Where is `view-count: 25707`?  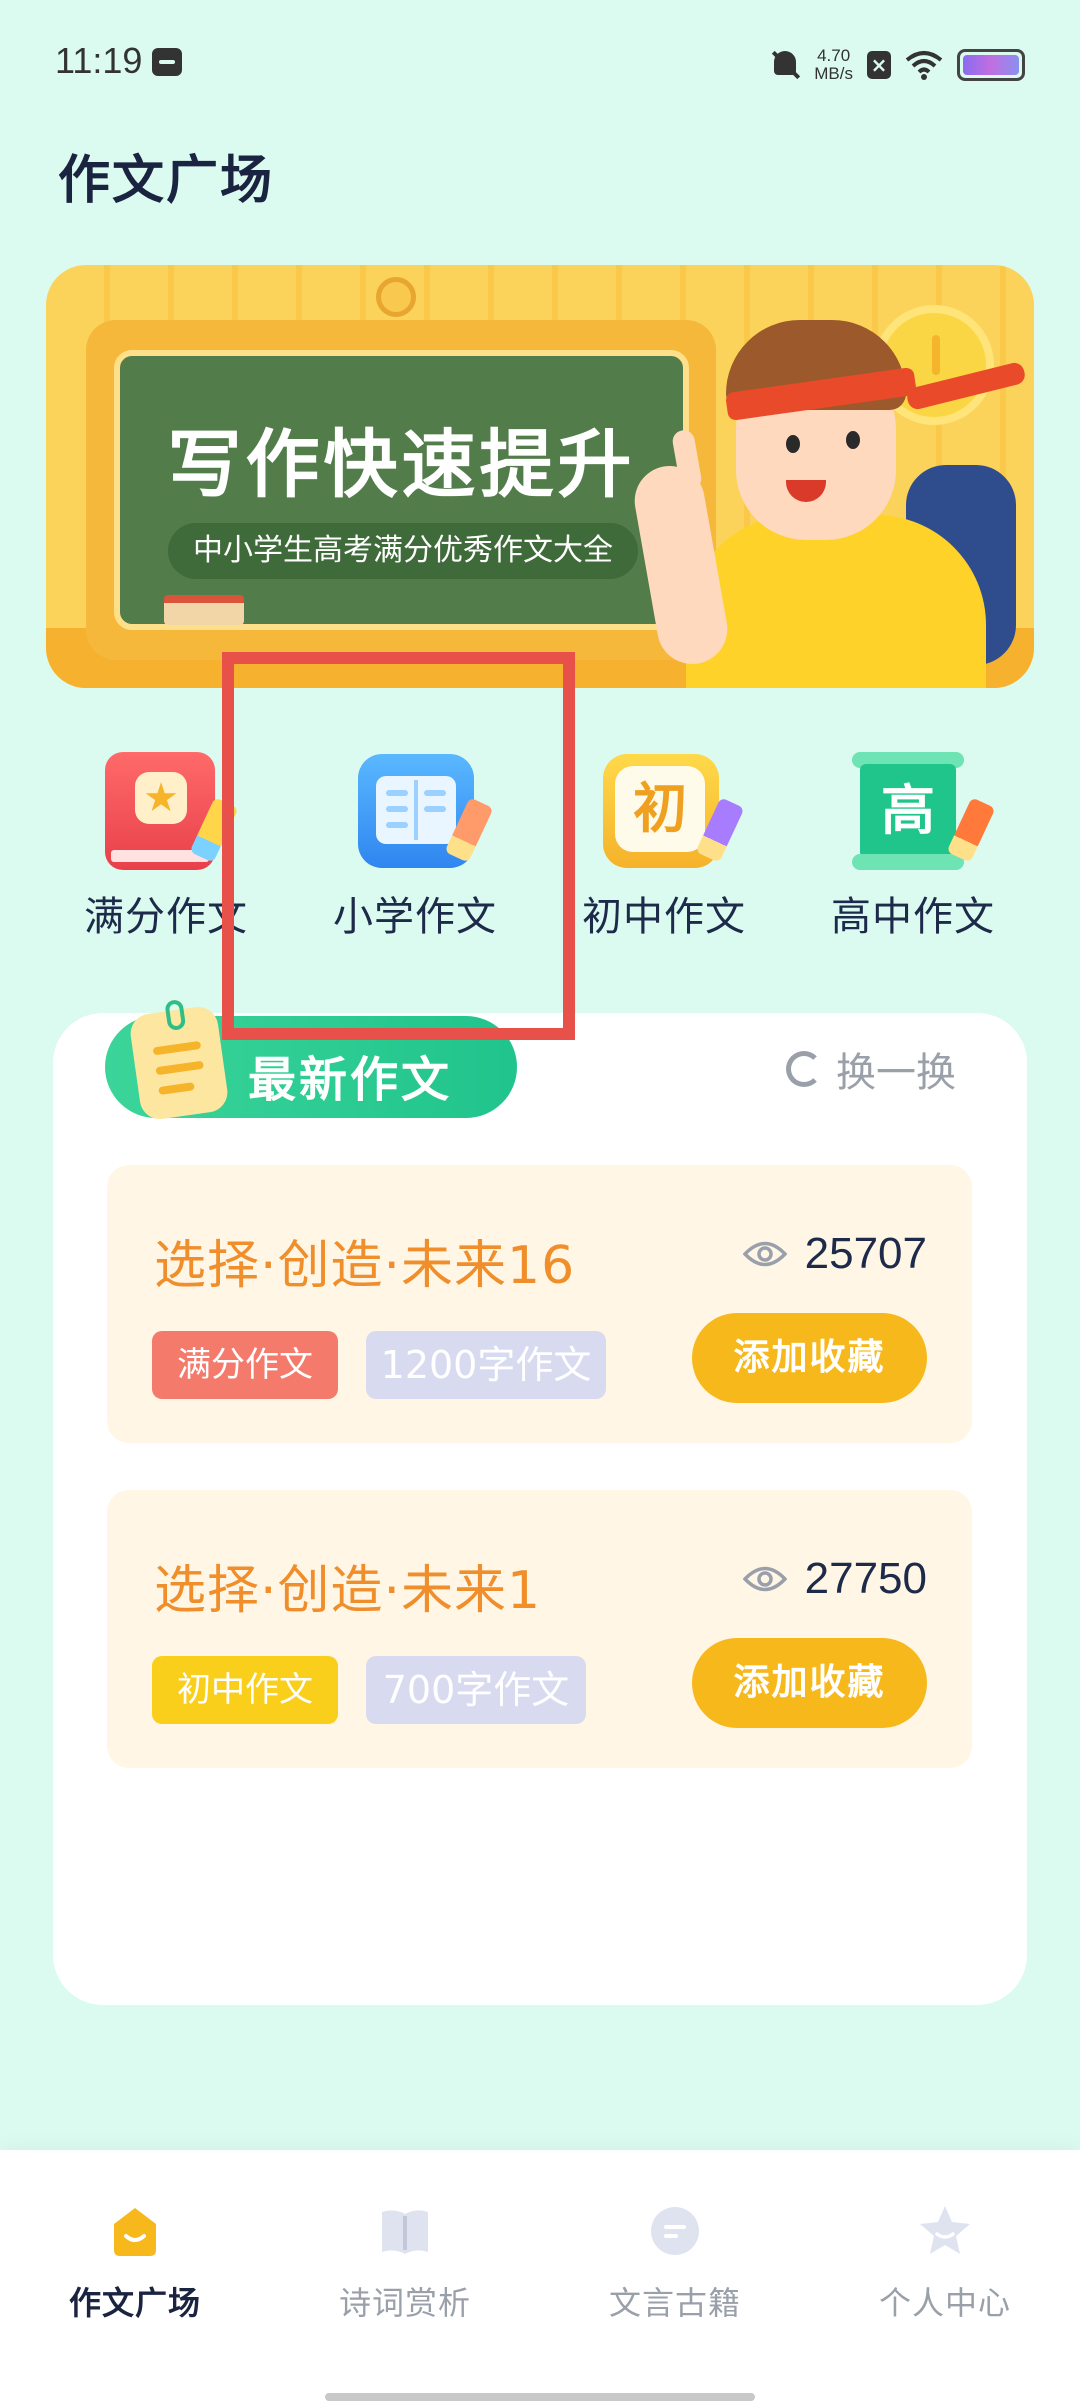
view-count: 25707 is located at coordinates (865, 1253).